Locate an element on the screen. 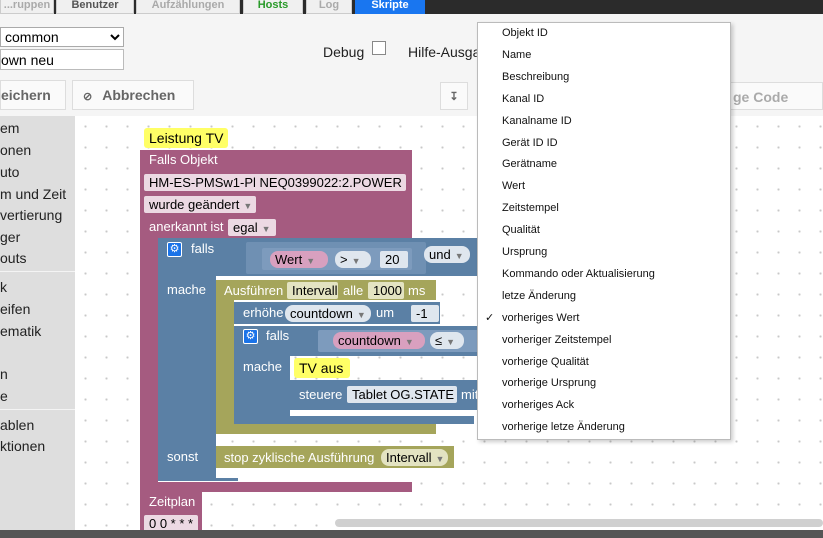 The height and width of the screenshot is (538, 823). erhoehe-label: erhöhe is located at coordinates (263, 312).